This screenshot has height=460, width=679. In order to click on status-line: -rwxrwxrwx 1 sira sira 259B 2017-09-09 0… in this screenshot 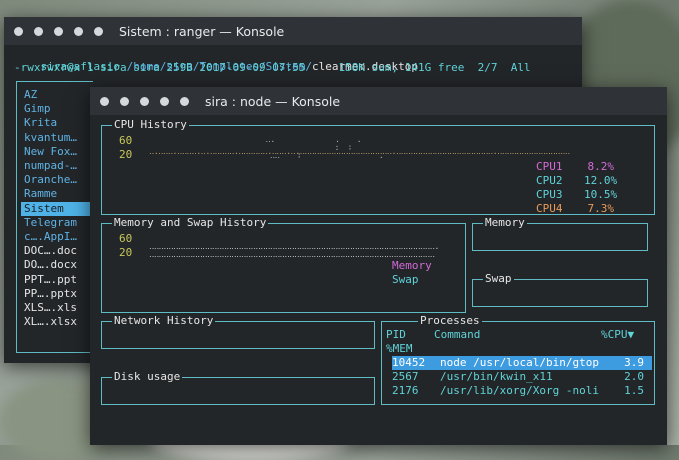, I will do `click(272, 67)`.